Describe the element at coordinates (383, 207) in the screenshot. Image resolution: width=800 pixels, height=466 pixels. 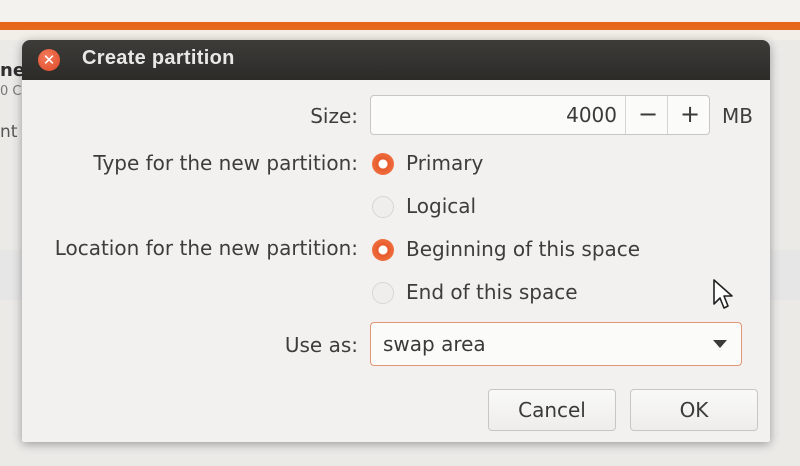
I see `radio-logical` at that location.